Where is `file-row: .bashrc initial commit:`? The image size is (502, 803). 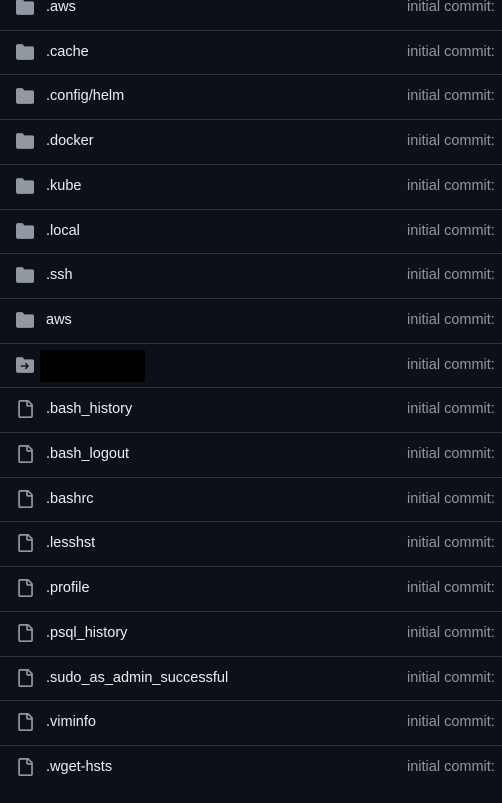
file-row: .bashrc initial commit: is located at coordinates (251, 498).